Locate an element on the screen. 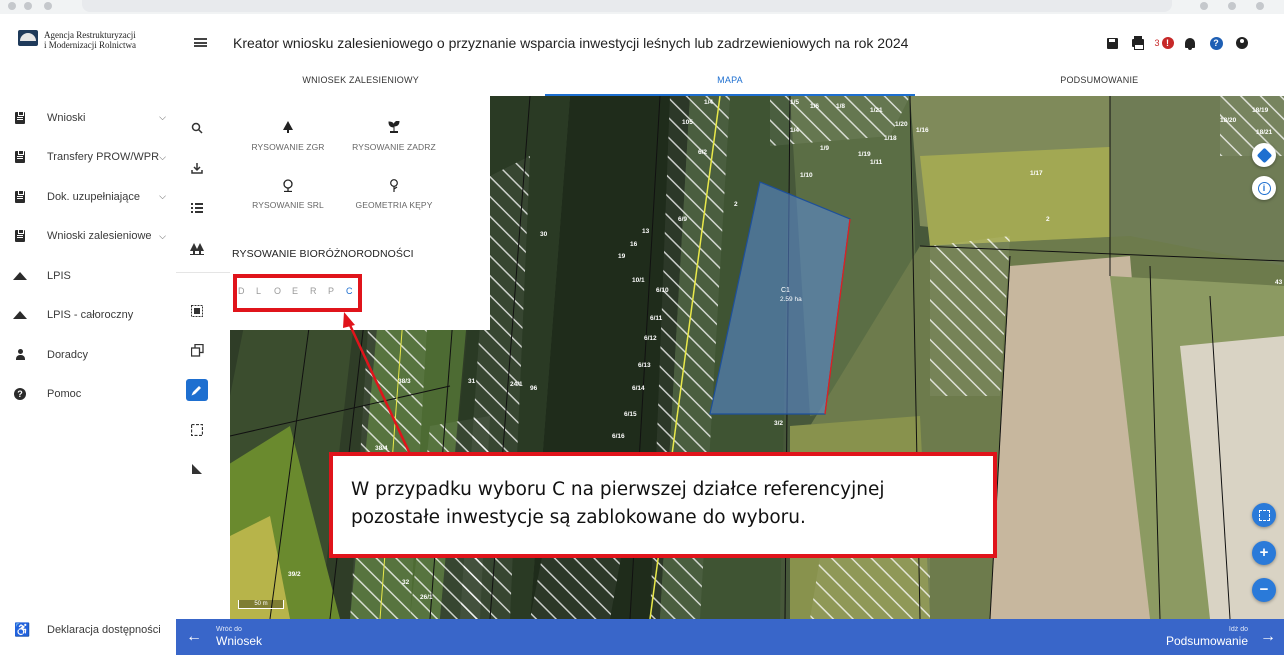 This screenshot has height=655, width=1284. svg-text: 1/21 is located at coordinates (876, 110).